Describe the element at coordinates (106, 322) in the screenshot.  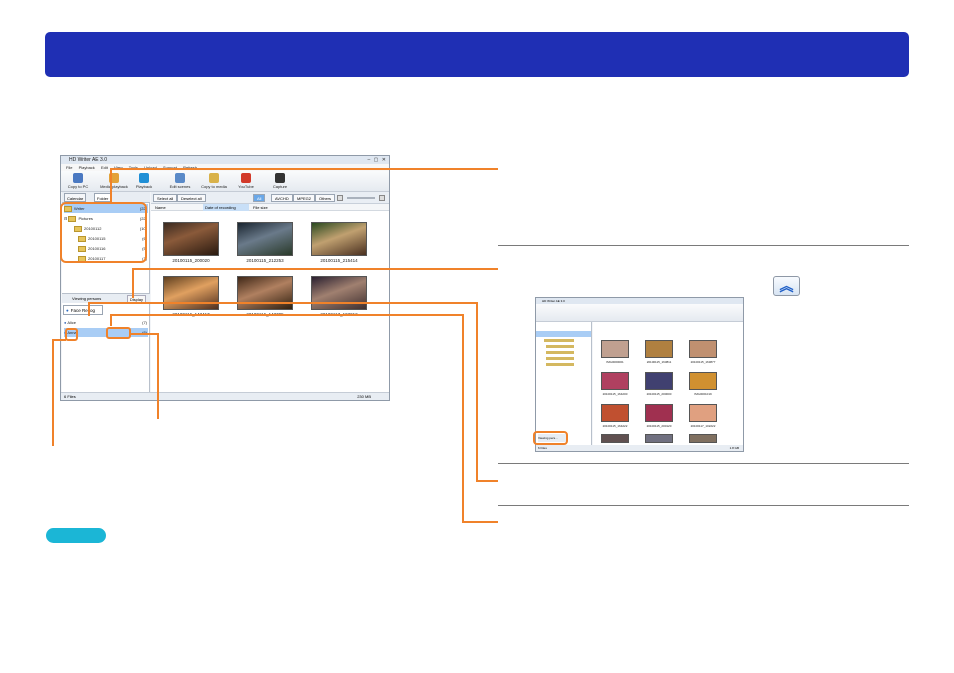
I see `person-row-alice: ● Alice (7)` at that location.